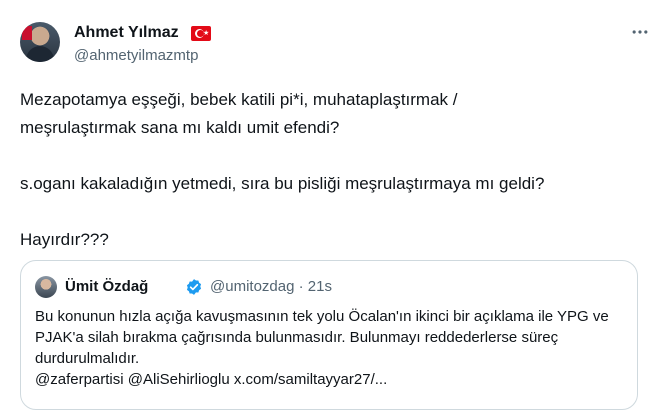 Image resolution: width=660 pixels, height=412 pixels. What do you see at coordinates (106, 286) in the screenshot?
I see `quoted-author-name: Ümit Özdağ` at bounding box center [106, 286].